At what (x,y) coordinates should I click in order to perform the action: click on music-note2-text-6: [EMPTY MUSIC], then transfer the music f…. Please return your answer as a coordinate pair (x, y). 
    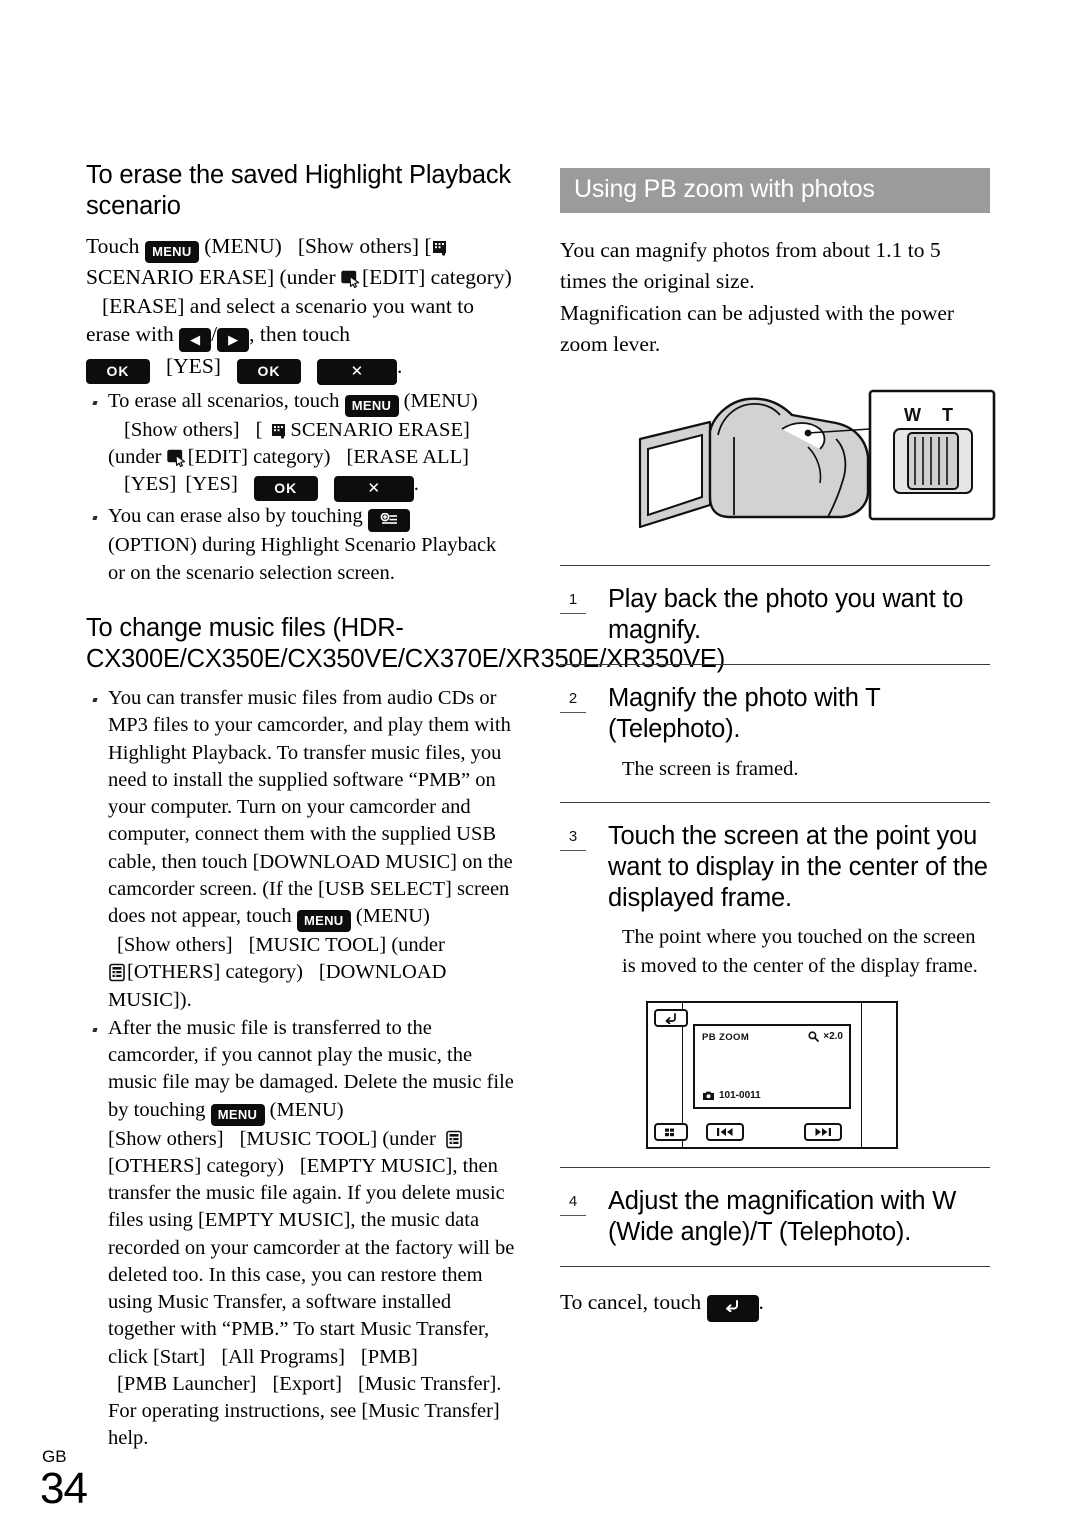
    Looking at the image, I should click on (311, 1261).